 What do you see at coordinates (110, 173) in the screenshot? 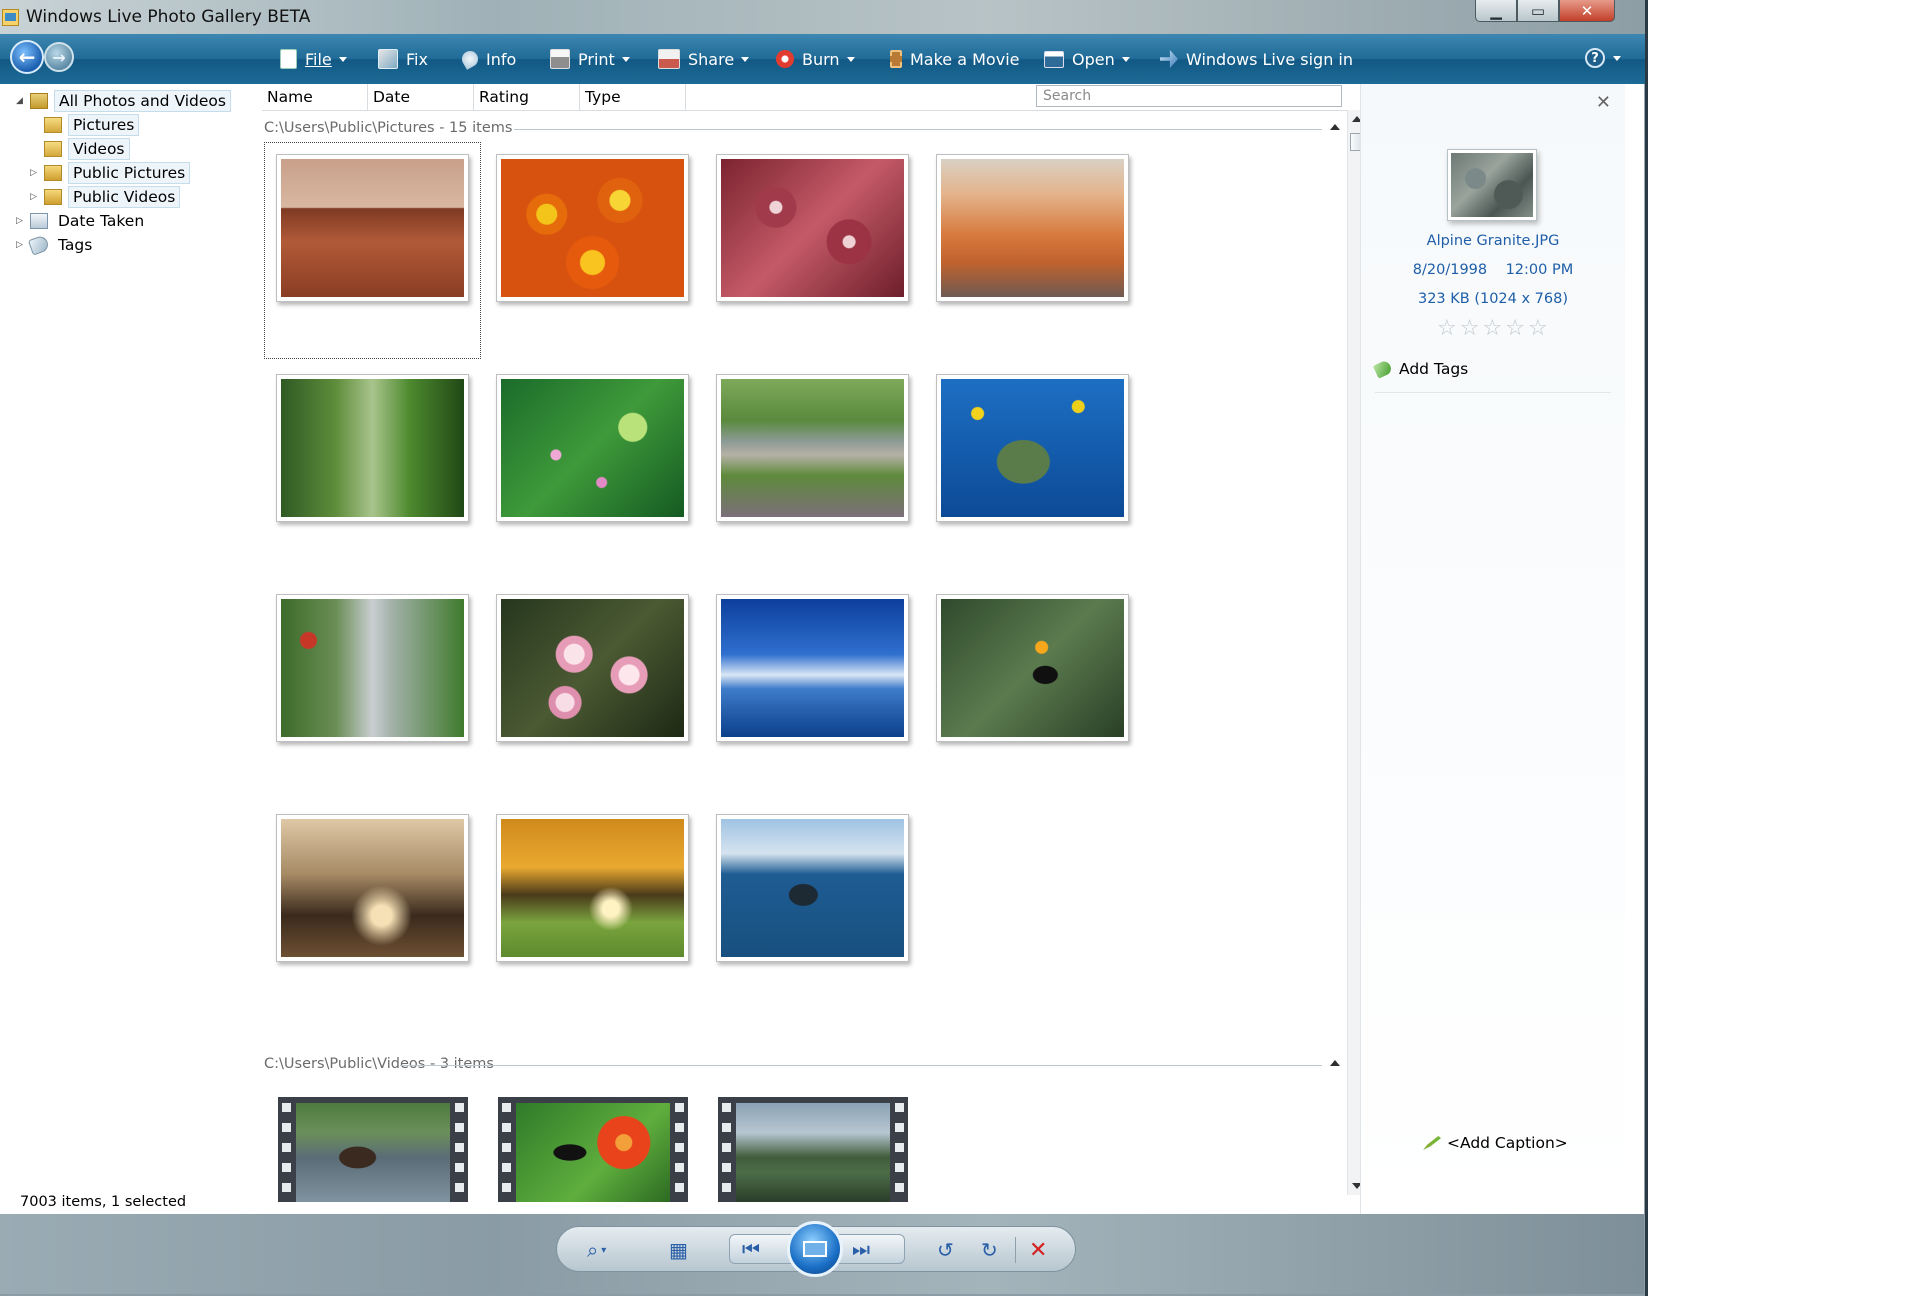
I see `tree-item-public-pictures: ▷ Public Pictures` at bounding box center [110, 173].